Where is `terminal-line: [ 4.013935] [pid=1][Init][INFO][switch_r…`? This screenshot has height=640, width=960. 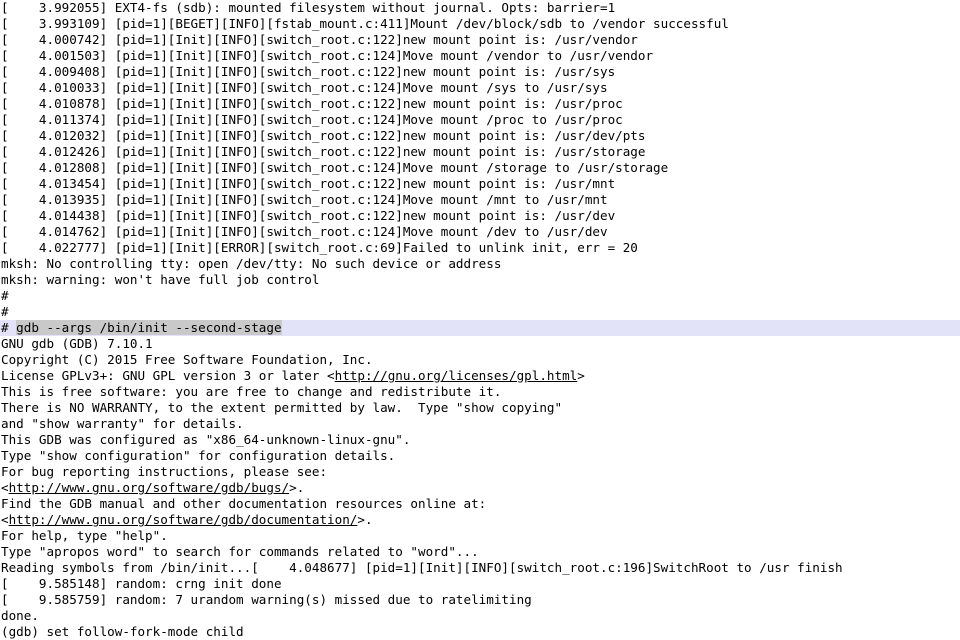
terminal-line: [ 4.013935] [pid=1][Init][INFO][switch_r… is located at coordinates (480, 200).